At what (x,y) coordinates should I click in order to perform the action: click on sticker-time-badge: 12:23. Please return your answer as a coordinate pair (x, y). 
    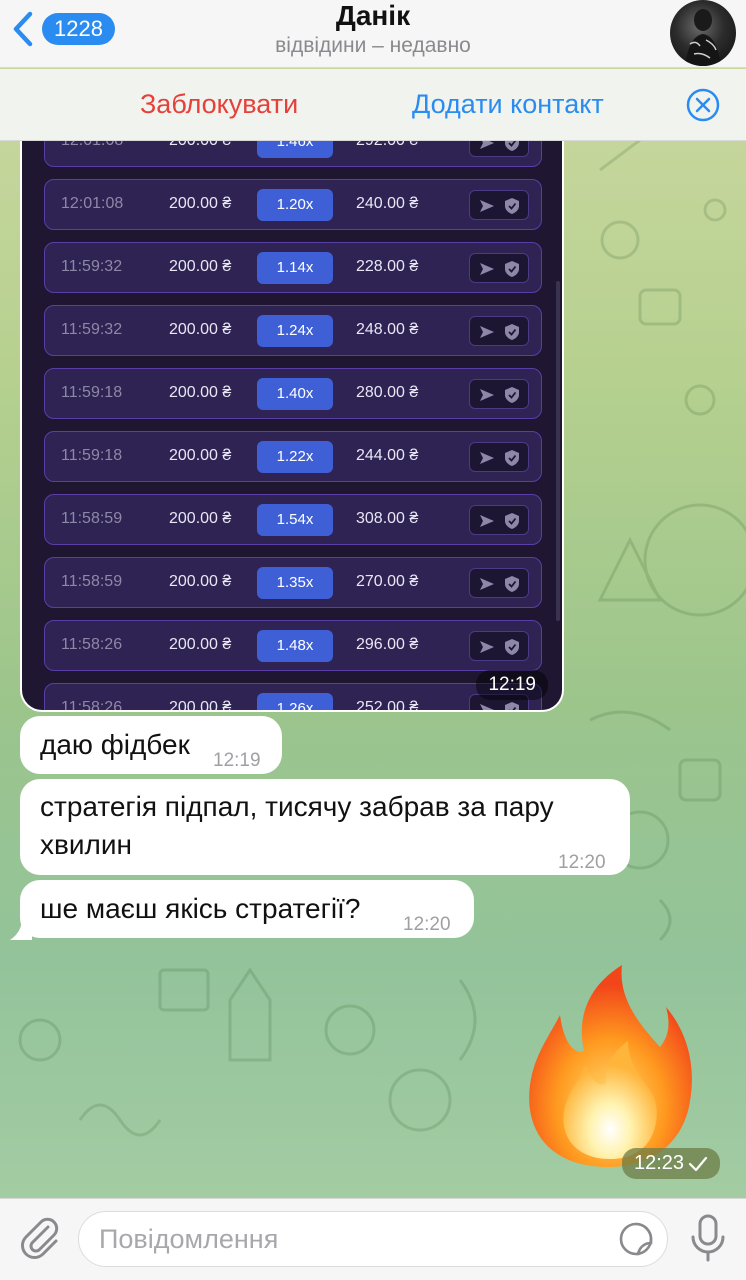
    Looking at the image, I should click on (671, 1163).